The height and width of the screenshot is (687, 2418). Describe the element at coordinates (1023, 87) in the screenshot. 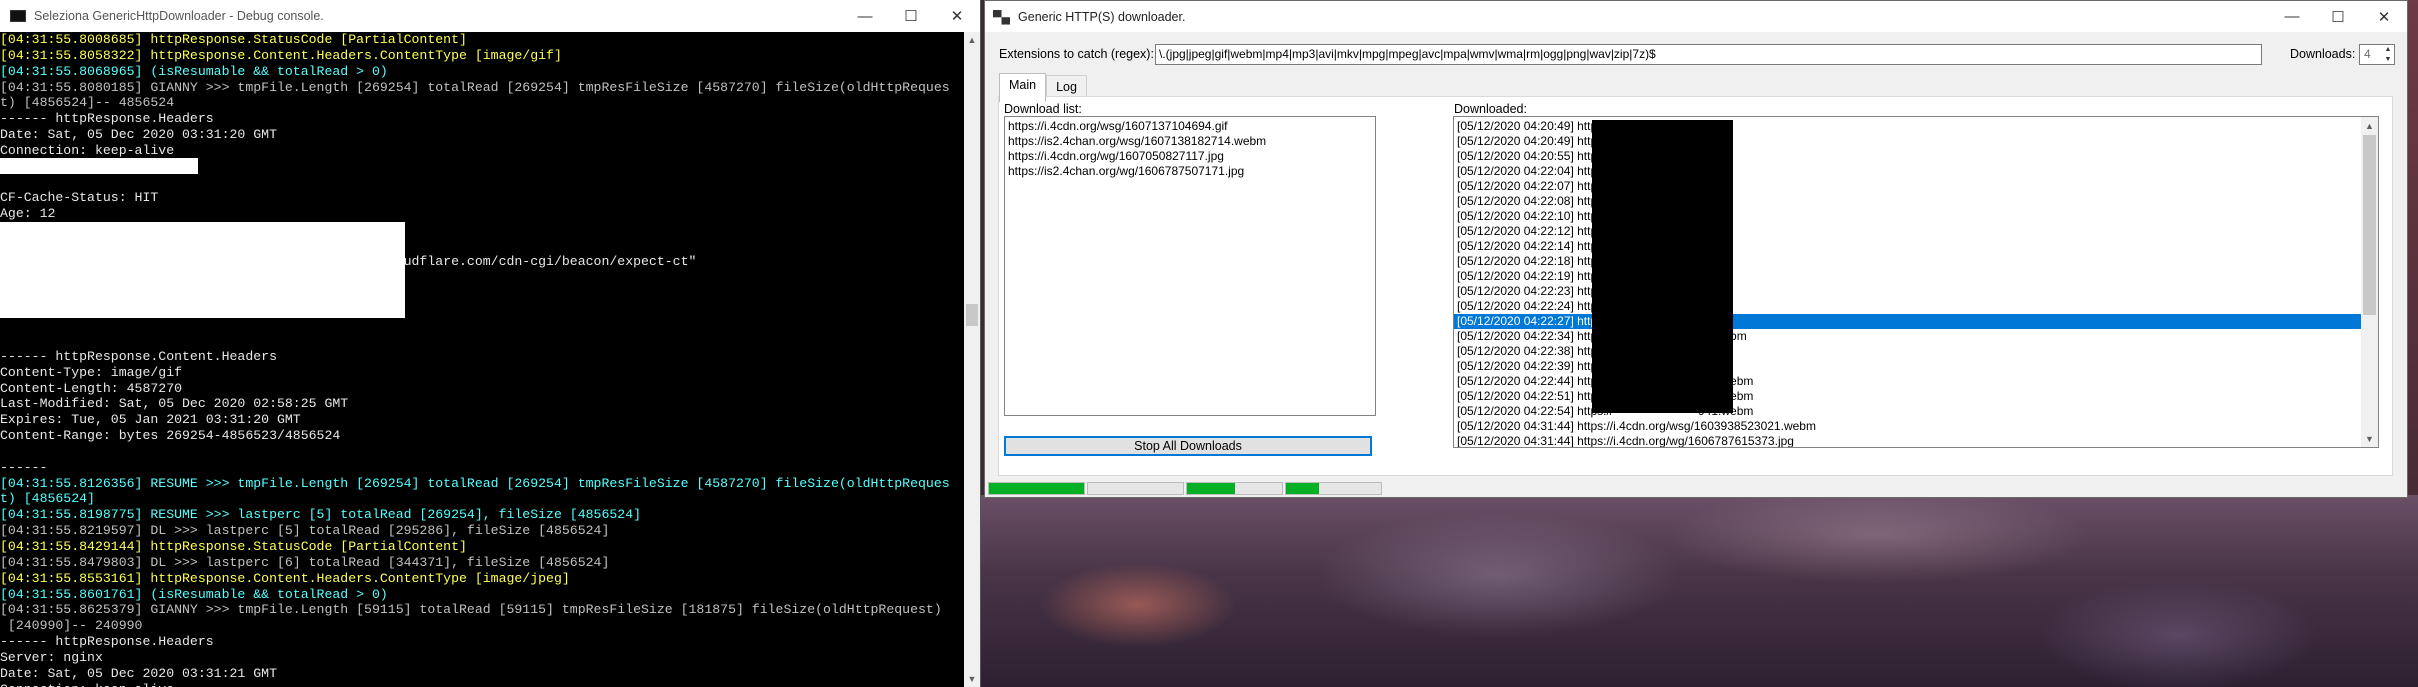

I see `tab-main: Main` at that location.